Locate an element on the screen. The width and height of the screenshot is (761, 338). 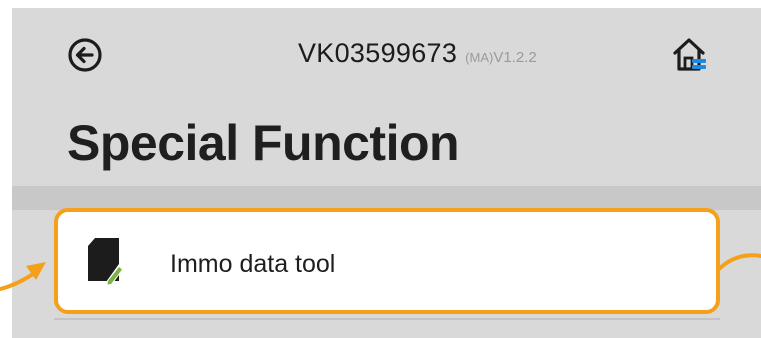
callout-arrow-icon is located at coordinates (23, 277).